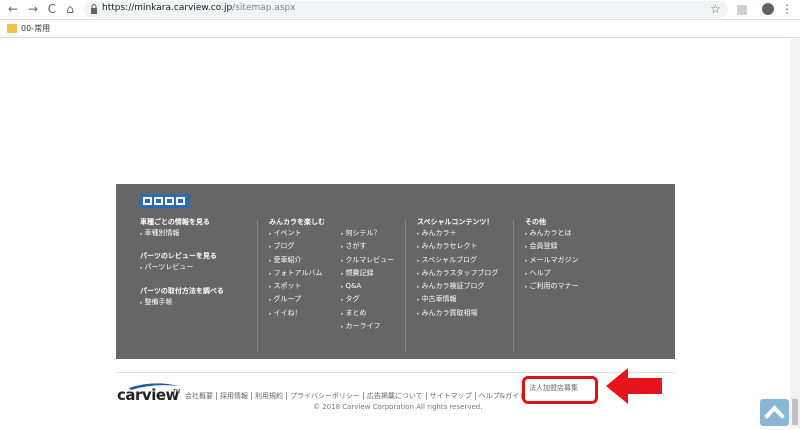 The height and width of the screenshot is (430, 800). What do you see at coordinates (12, 28) in the screenshot?
I see `folder-icon` at bounding box center [12, 28].